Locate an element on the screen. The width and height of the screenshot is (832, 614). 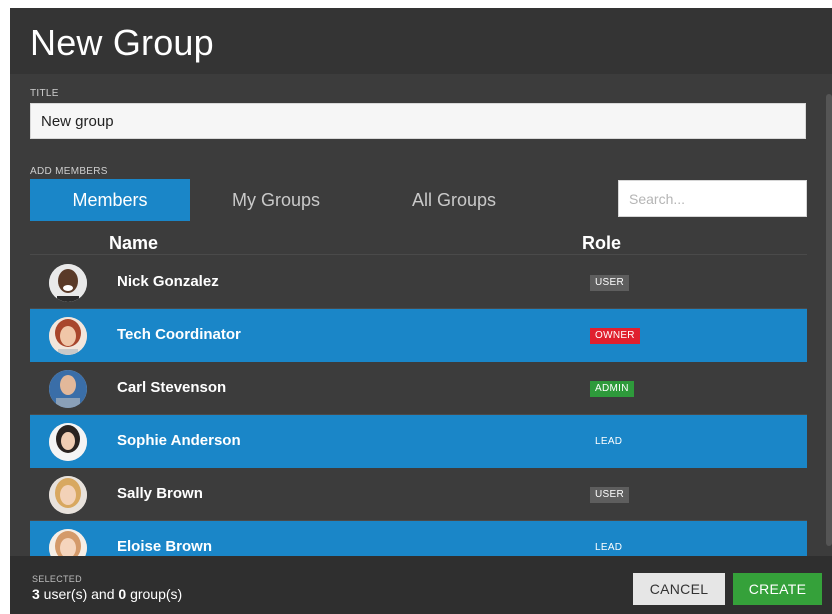
member-name: Sally Brown is located at coordinates (160, 493).